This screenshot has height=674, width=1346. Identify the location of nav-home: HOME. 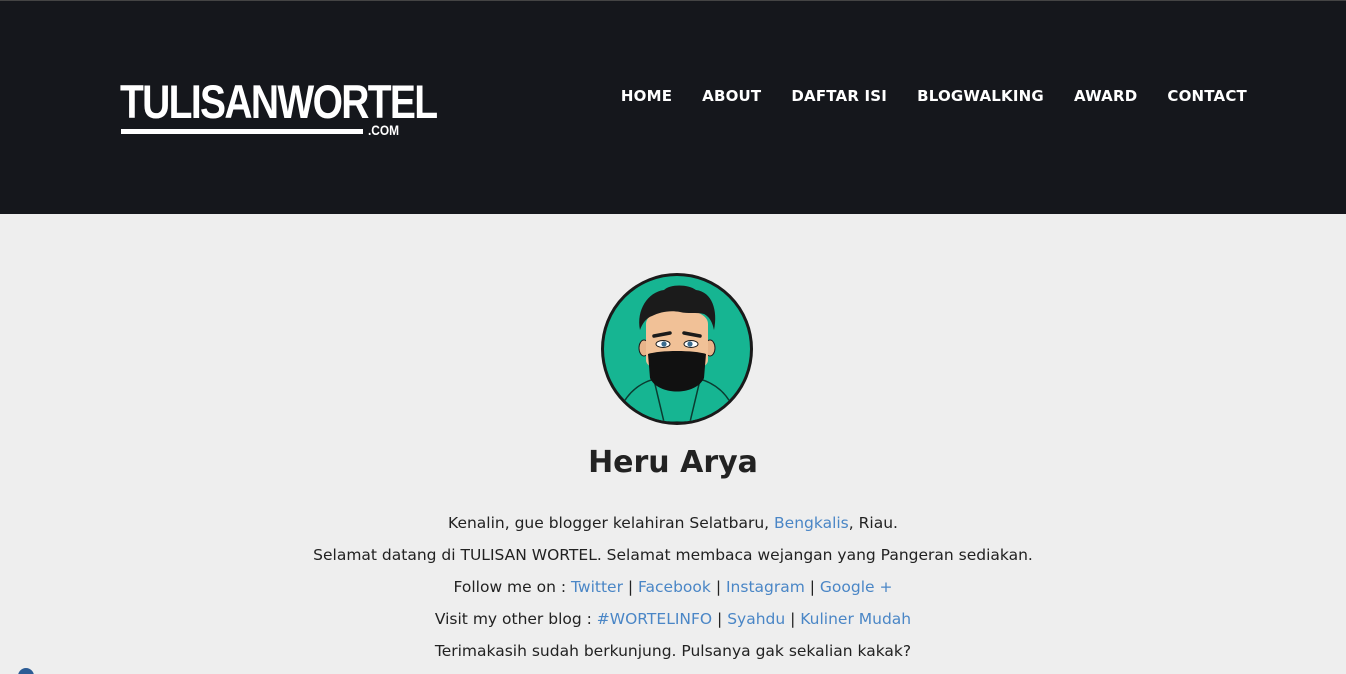
(646, 96).